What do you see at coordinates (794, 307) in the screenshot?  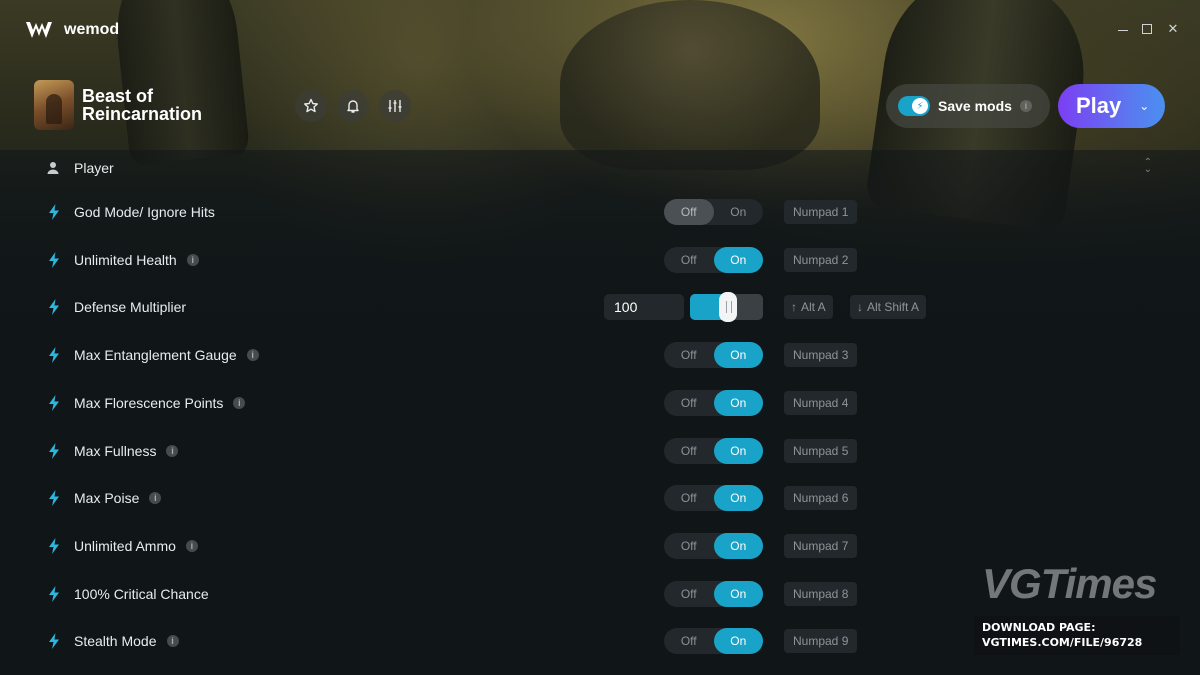 I see `arrow-up-icon: ↑` at bounding box center [794, 307].